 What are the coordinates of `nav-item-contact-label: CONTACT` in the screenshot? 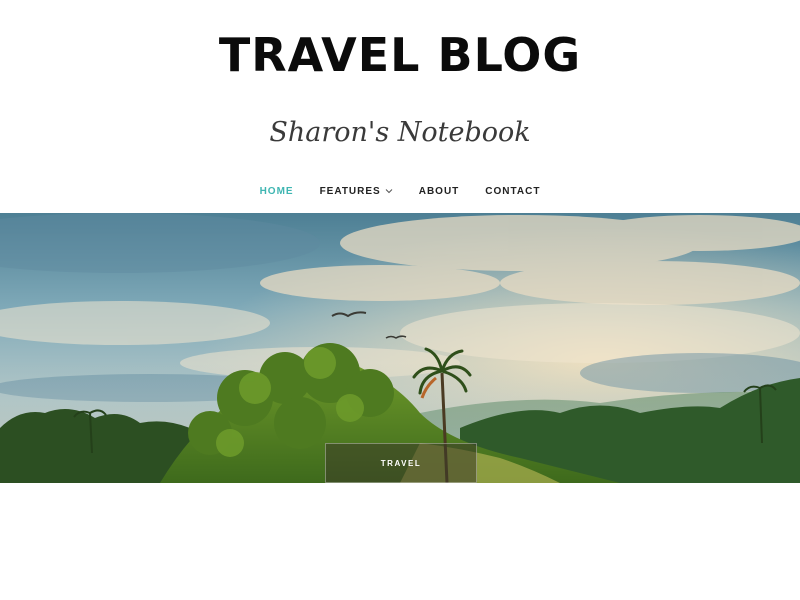 It's located at (513, 191).